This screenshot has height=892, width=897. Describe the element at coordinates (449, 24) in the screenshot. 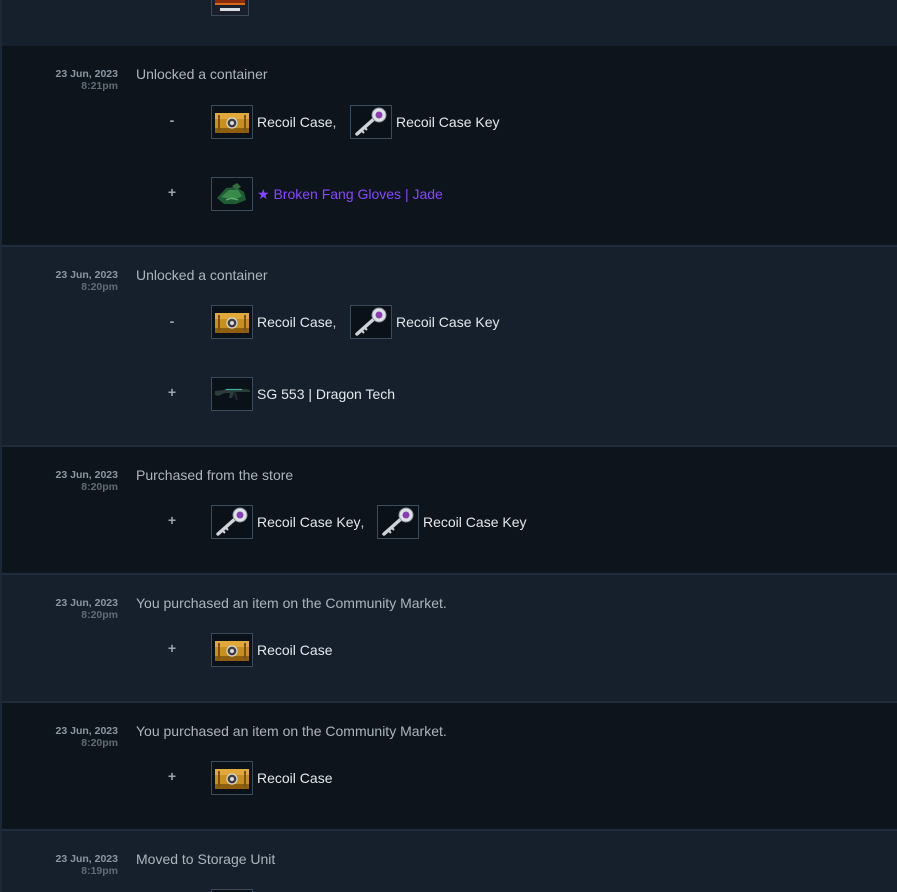

I see `previous-entry-fragment` at that location.